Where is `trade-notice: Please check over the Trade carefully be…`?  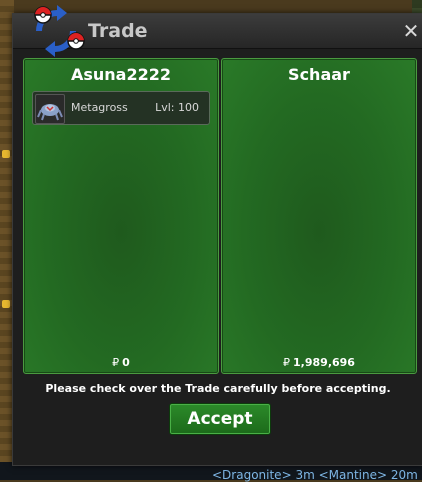
trade-notice: Please check over the Trade carefully be… is located at coordinates (218, 388).